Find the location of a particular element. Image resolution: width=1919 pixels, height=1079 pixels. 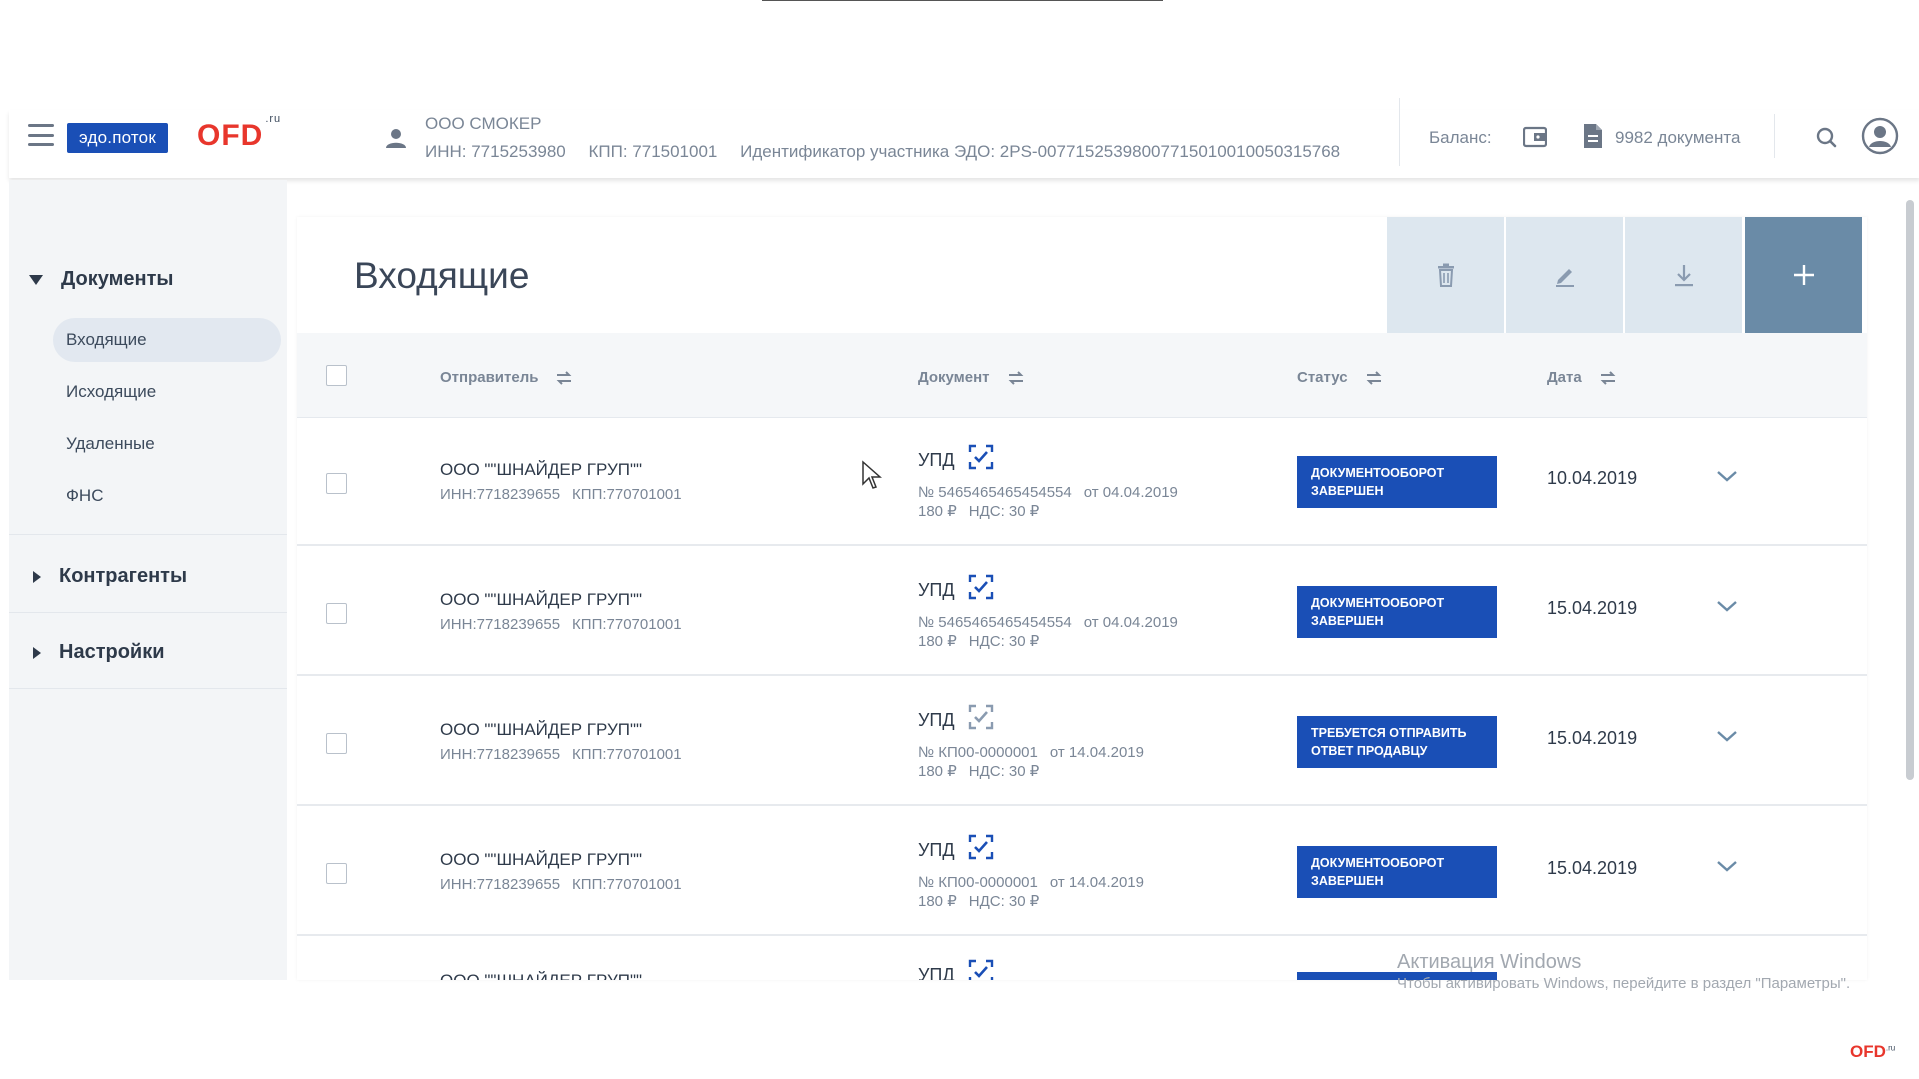

ofd-footer-logo-text: OFD is located at coordinates (1868, 1051).